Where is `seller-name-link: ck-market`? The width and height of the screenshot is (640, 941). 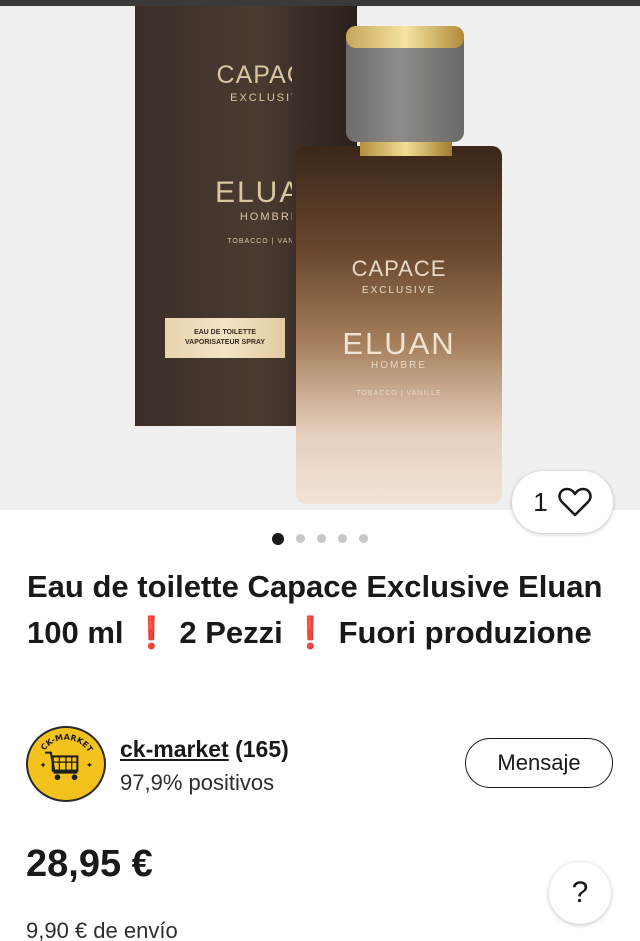
seller-name-link: ck-market is located at coordinates (174, 749).